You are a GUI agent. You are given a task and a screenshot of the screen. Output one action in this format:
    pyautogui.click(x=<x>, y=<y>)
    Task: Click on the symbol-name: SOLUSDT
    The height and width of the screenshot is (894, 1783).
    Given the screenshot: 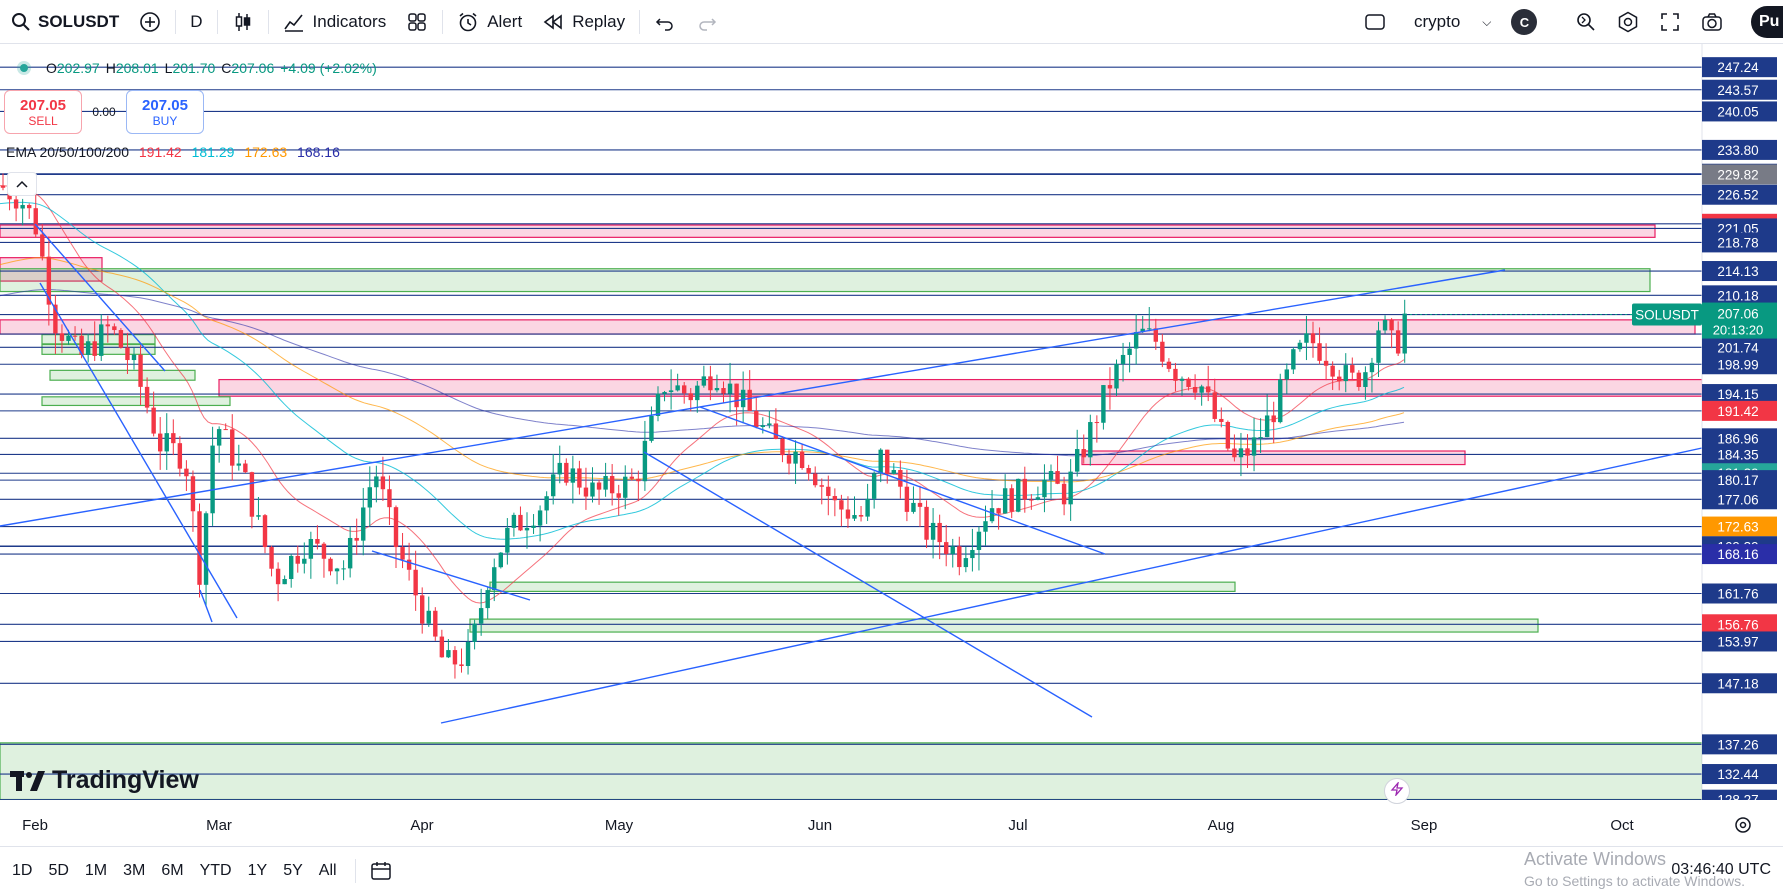 What is the action you would take?
    pyautogui.click(x=79, y=21)
    